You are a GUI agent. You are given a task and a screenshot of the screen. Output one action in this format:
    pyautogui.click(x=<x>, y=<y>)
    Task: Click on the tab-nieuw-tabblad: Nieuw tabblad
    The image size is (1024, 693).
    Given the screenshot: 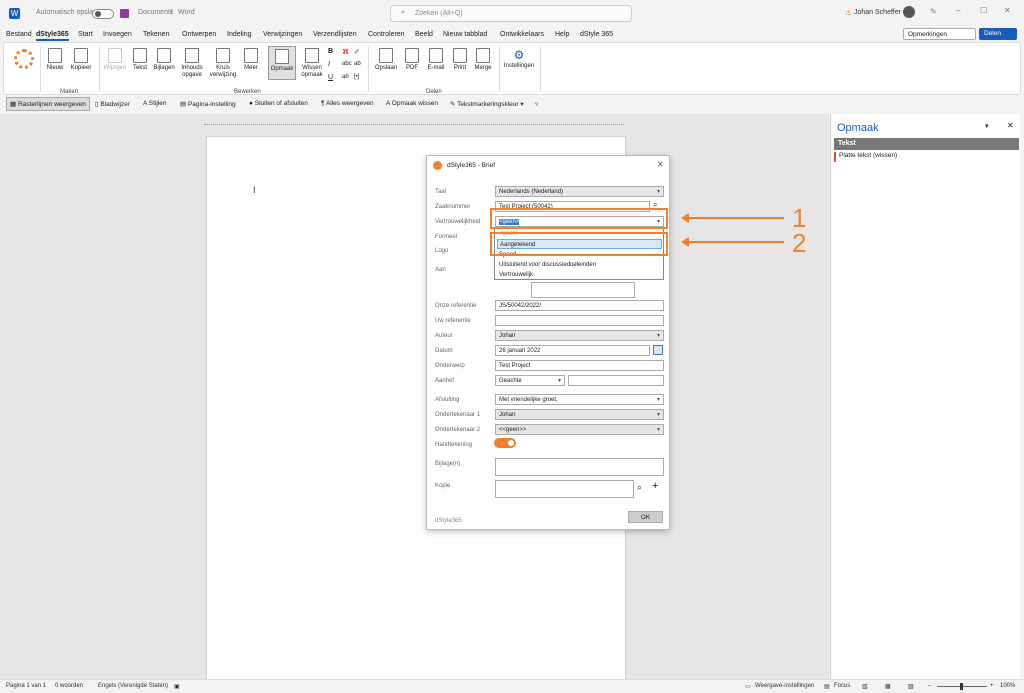 What is the action you would take?
    pyautogui.click(x=465, y=34)
    